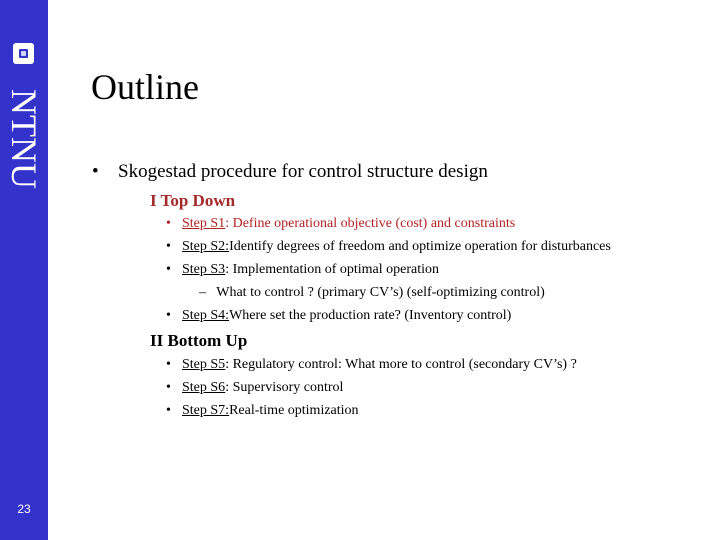 The height and width of the screenshot is (540, 720). I want to click on logo-square-icon, so click(23, 53).